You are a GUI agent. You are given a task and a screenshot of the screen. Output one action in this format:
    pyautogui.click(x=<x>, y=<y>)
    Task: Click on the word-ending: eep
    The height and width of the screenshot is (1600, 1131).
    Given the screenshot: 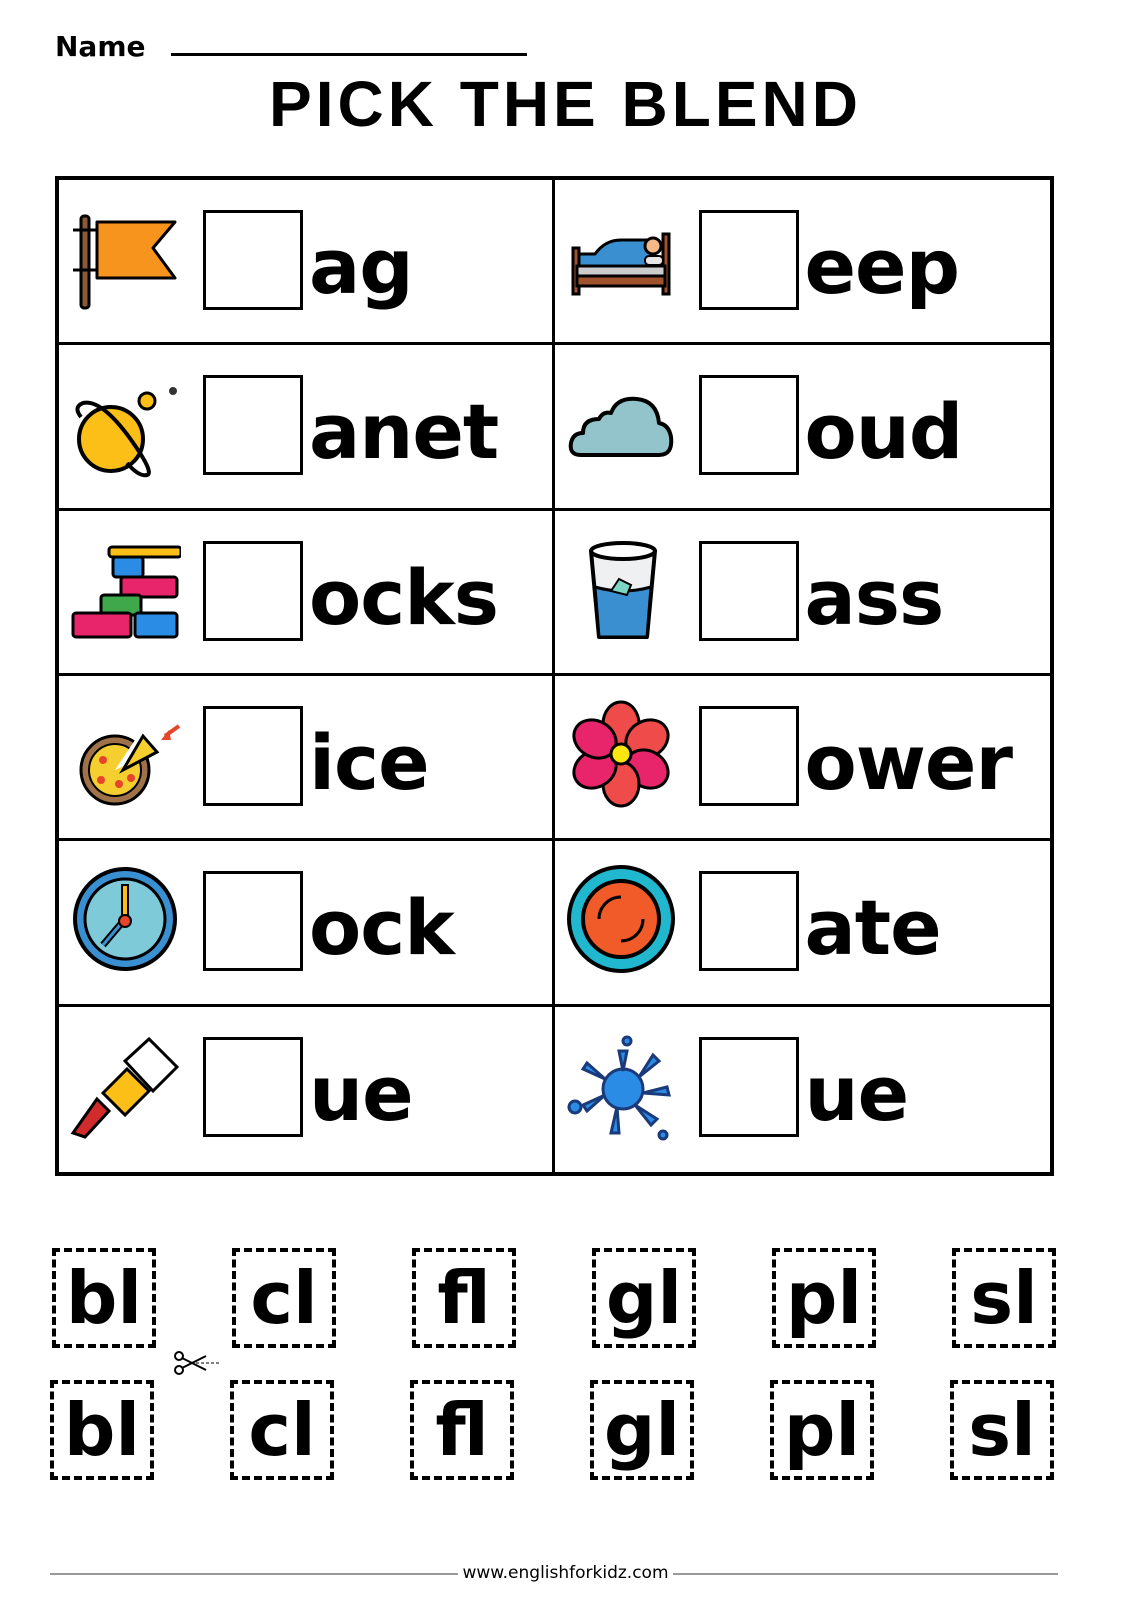 What is the action you would take?
    pyautogui.click(x=882, y=266)
    